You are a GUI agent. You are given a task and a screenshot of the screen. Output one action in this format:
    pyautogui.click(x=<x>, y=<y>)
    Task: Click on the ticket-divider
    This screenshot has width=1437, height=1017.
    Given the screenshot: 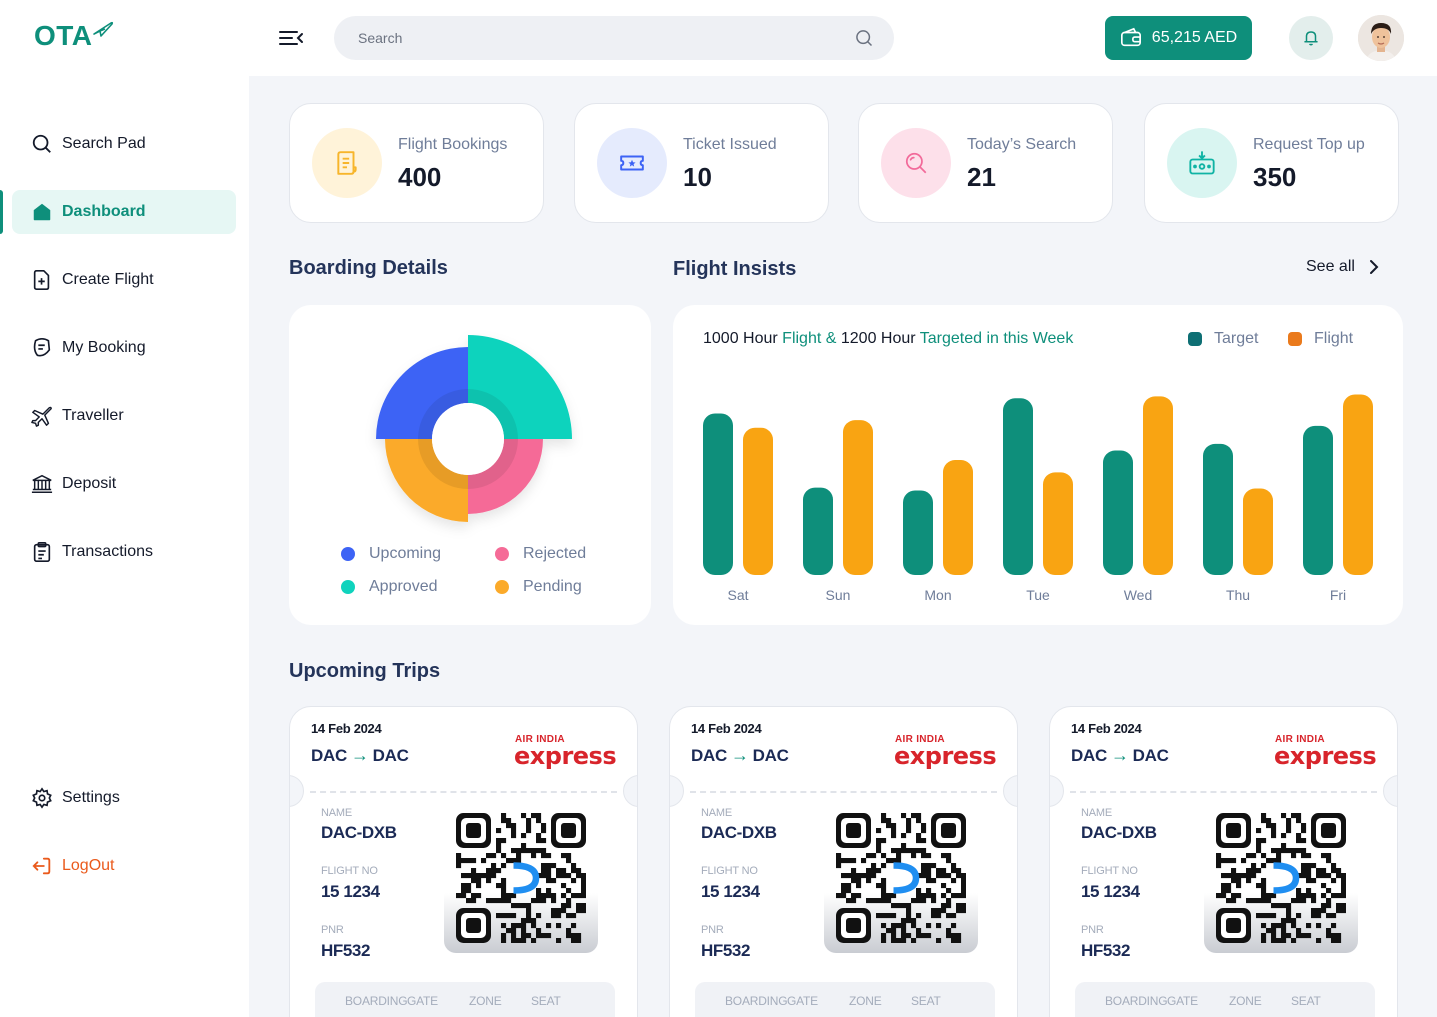 What is the action you would take?
    pyautogui.click(x=843, y=792)
    